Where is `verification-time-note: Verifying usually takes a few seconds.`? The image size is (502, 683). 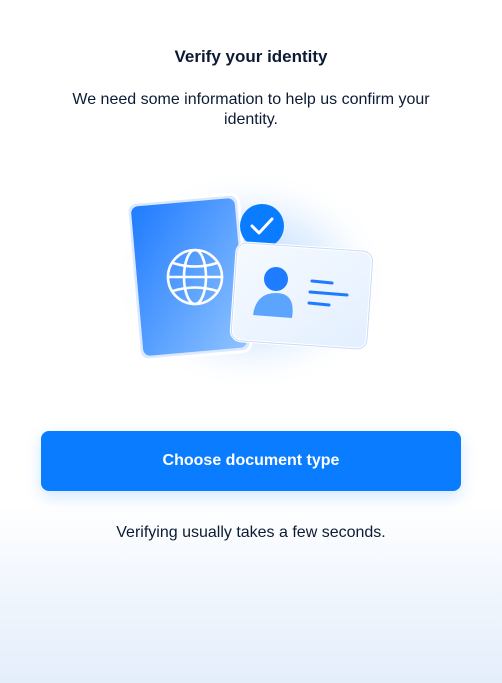
verification-time-note: Verifying usually takes a few seconds. is located at coordinates (251, 532).